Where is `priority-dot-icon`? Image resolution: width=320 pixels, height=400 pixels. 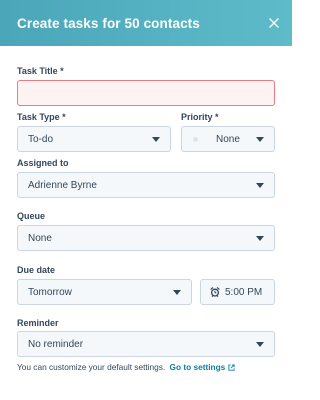 priority-dot-icon is located at coordinates (195, 139).